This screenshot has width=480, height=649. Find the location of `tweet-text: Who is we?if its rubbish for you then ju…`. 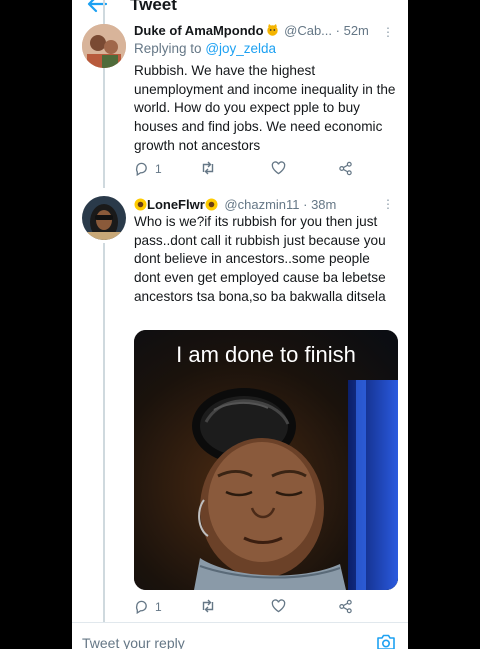

tweet-text: Who is we?if its rubbish for you then ju… is located at coordinates (260, 259).